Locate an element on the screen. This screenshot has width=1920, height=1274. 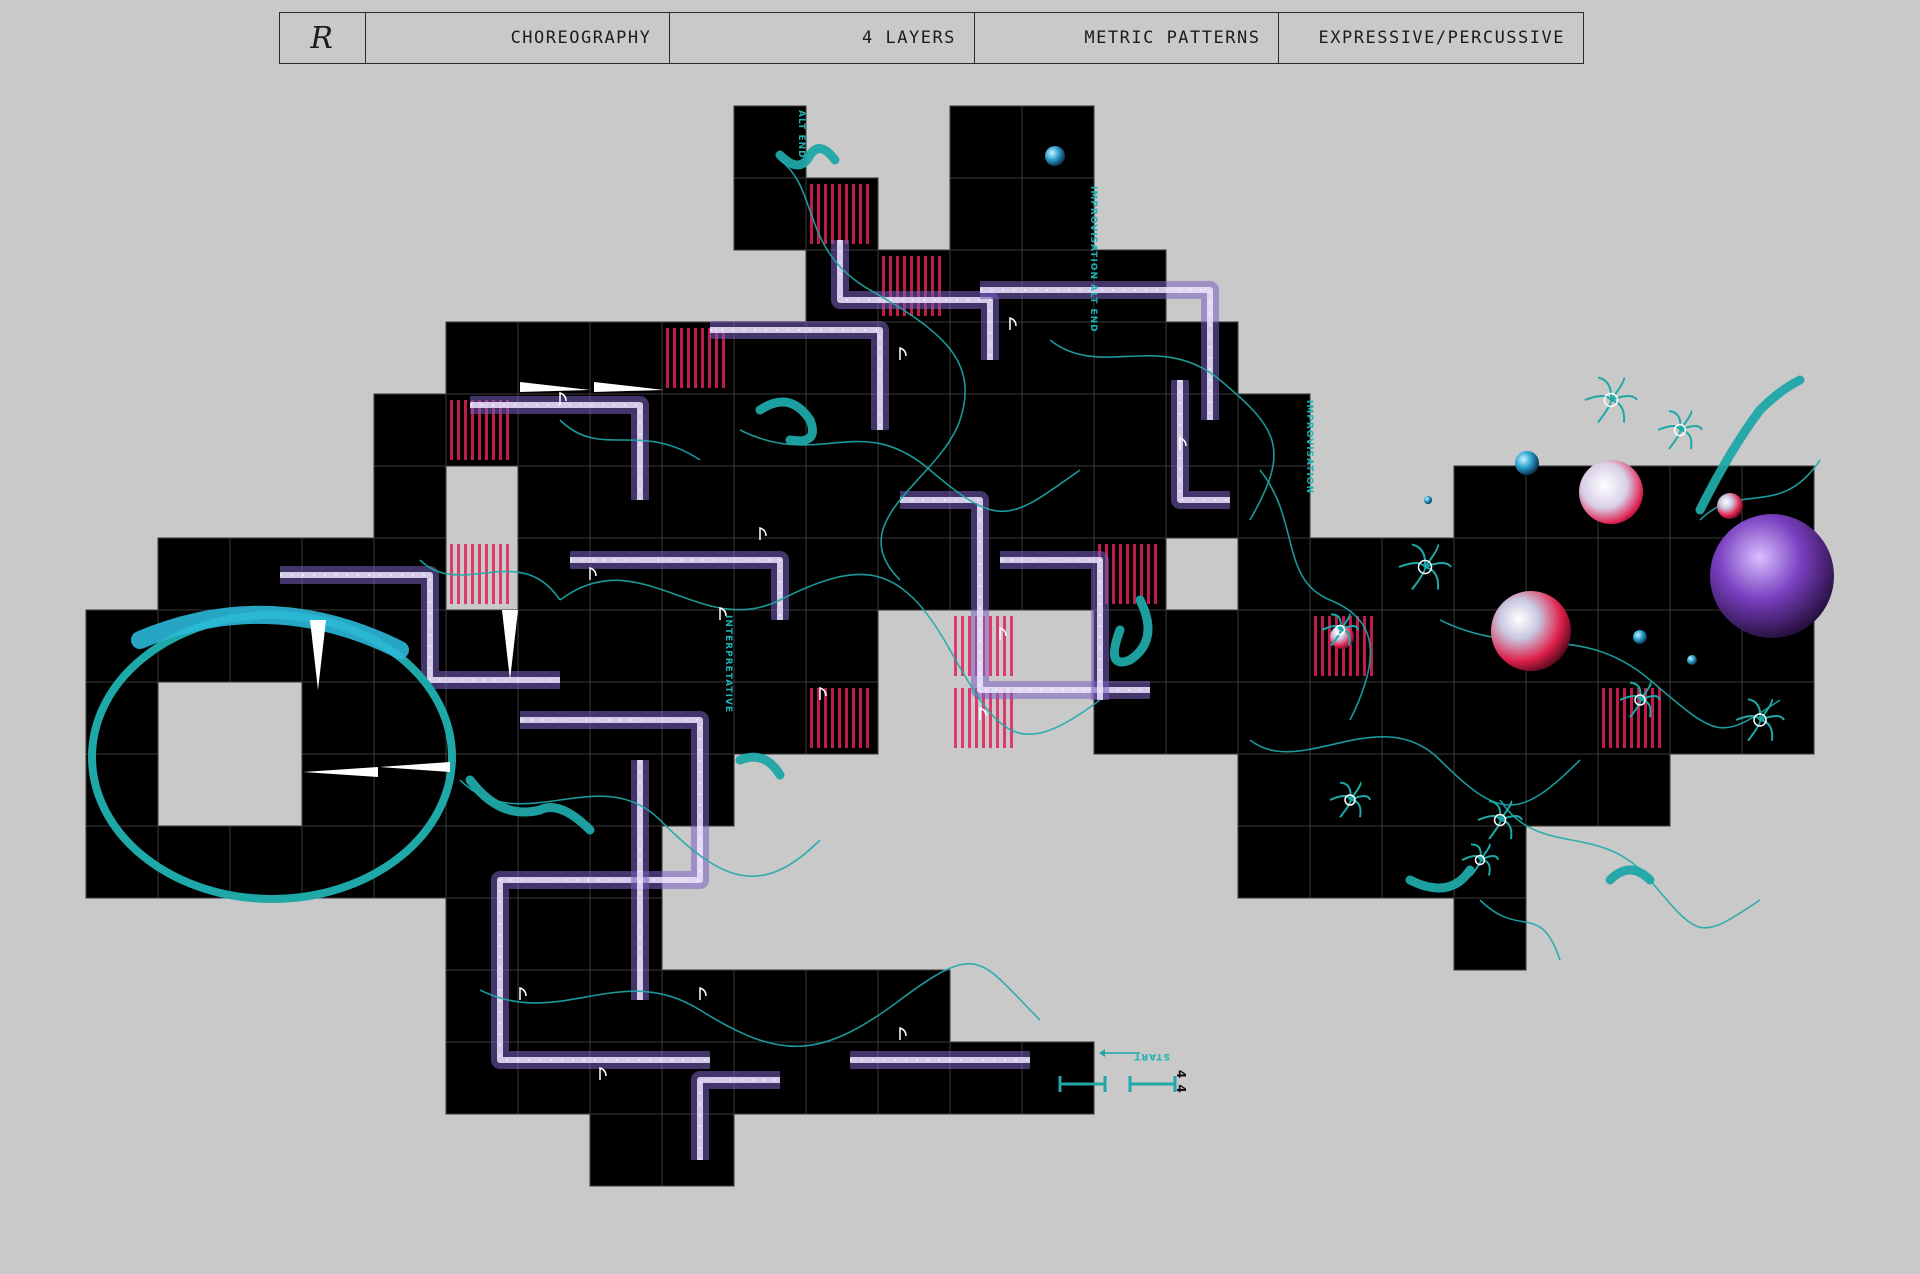
start-arrow-head is located at coordinates (1102, 1053).